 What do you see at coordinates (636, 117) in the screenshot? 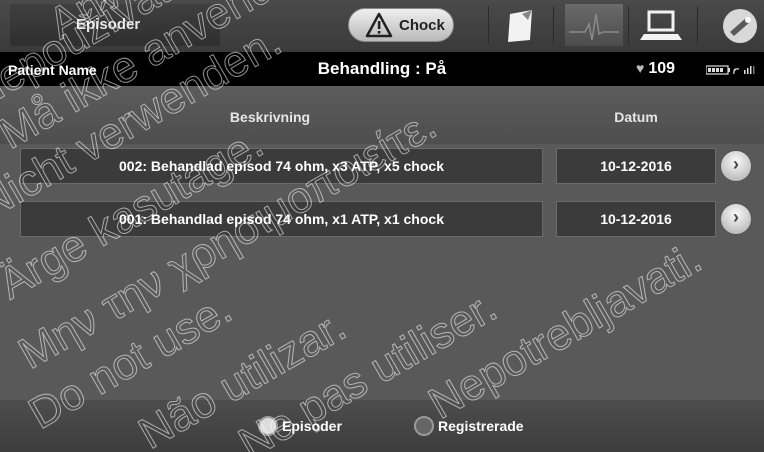
I see `column-header-date: Datum` at bounding box center [636, 117].